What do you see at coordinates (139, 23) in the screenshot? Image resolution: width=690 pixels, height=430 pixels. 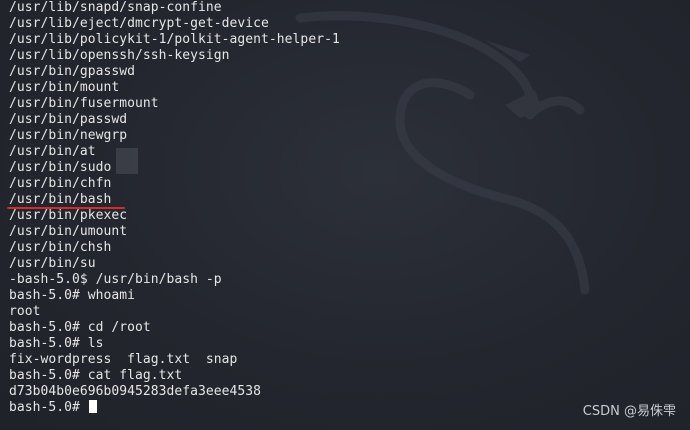 I see `terminal-line: /usr/lib/eject/dmcrypt-get-device` at bounding box center [139, 23].